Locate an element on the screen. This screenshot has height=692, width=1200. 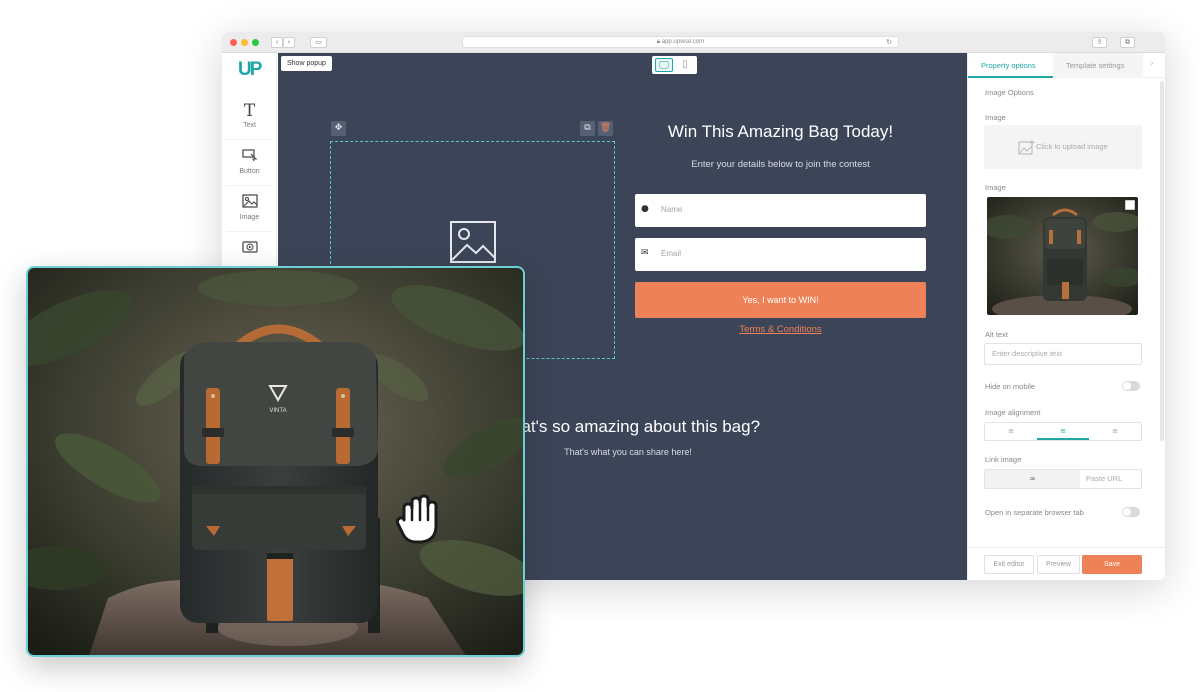
lock-icon: 🔒︎ is located at coordinates (658, 41).